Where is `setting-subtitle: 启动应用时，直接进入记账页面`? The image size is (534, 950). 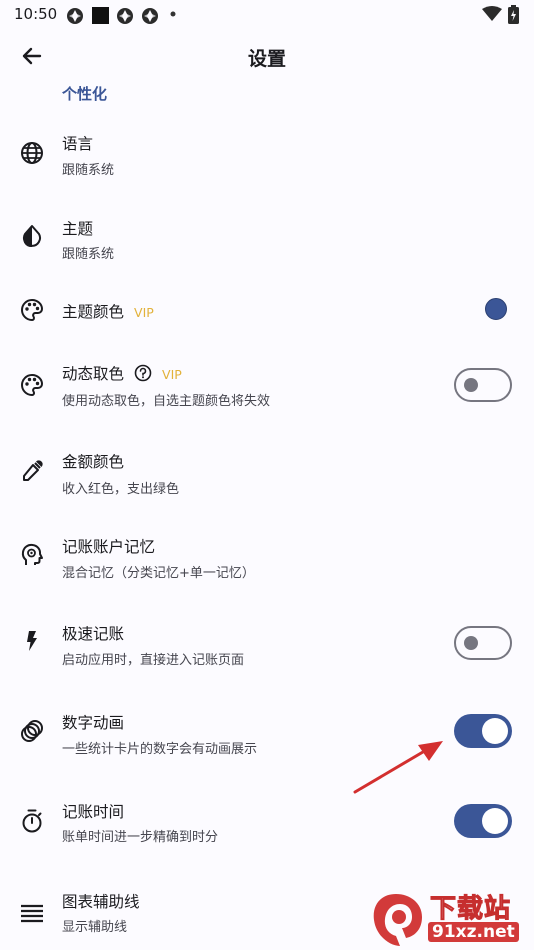 setting-subtitle: 启动应用时，直接进入记账页面 is located at coordinates (153, 660).